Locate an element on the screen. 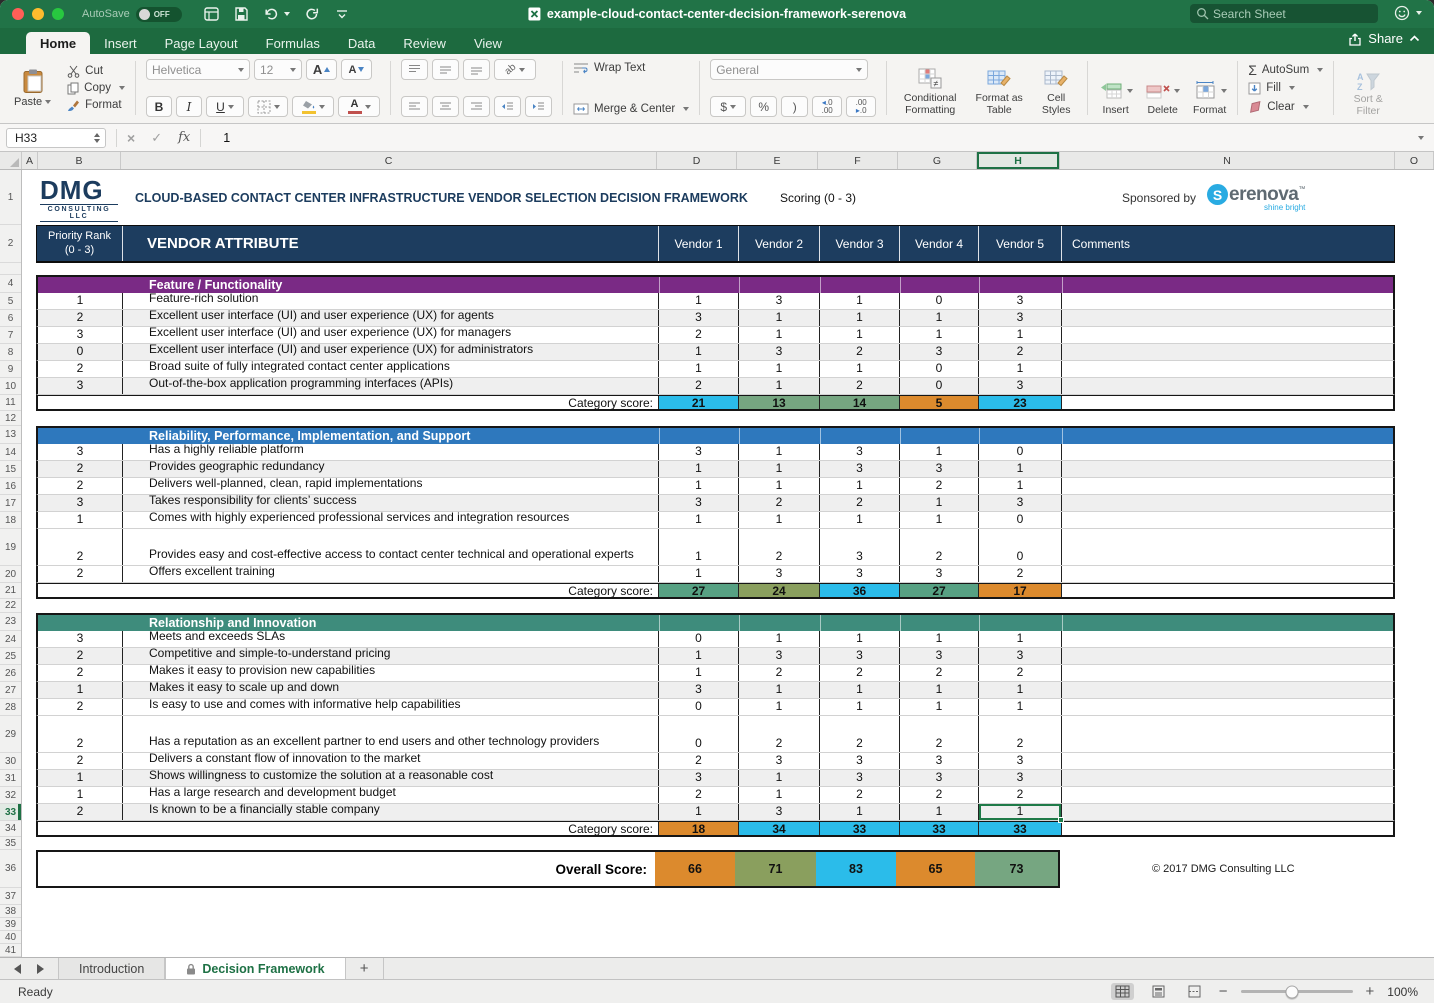 This screenshot has height=1003, width=1434. row-header-41: 41 is located at coordinates (10, 950).